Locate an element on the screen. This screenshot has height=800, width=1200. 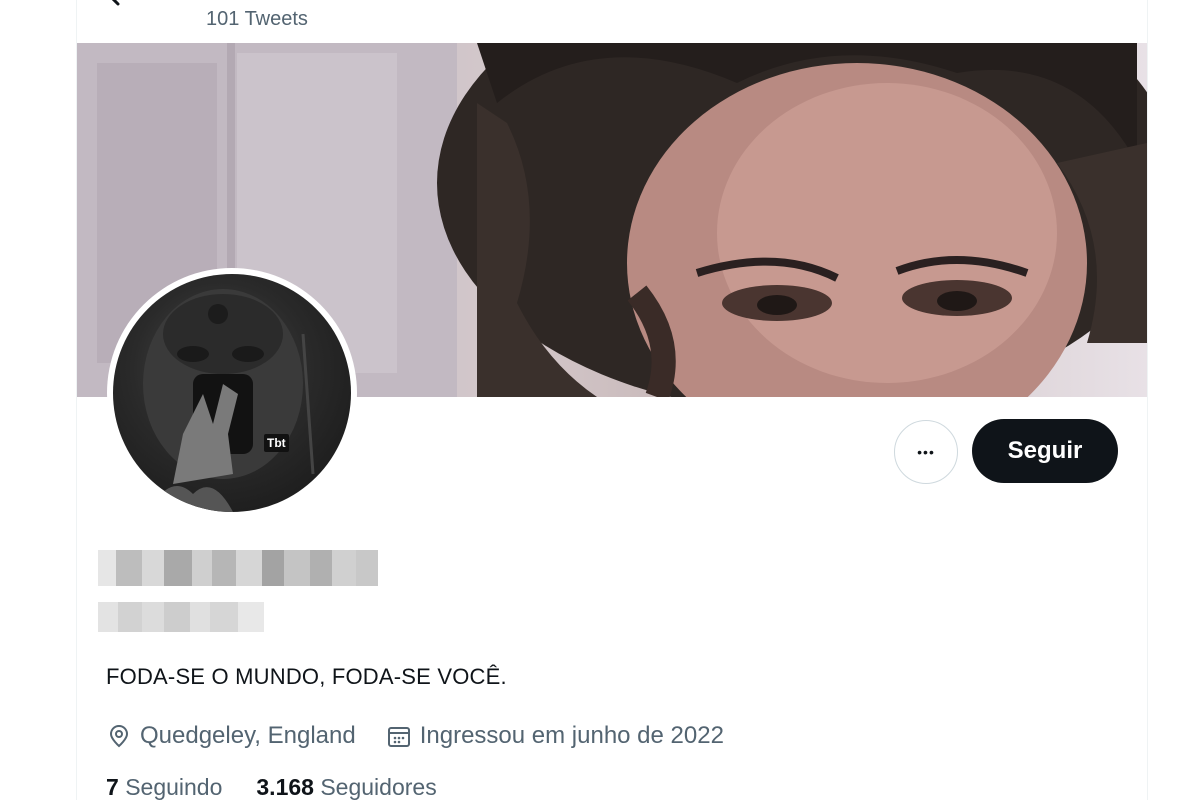
arrow-left-icon is located at coordinates (119, 3).